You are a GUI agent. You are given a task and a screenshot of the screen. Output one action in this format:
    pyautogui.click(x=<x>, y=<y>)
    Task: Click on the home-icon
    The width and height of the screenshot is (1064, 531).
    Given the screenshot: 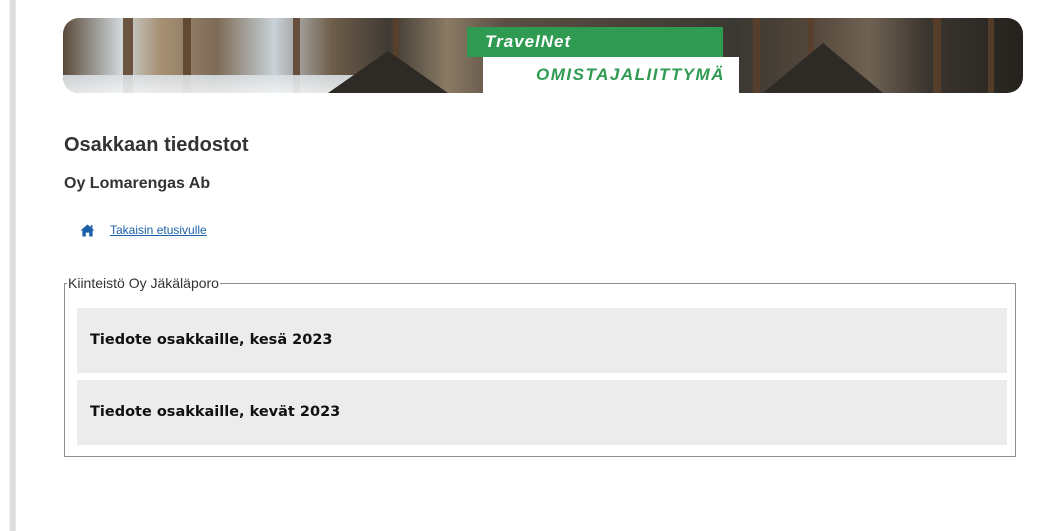 What is the action you would take?
    pyautogui.click(x=87, y=230)
    